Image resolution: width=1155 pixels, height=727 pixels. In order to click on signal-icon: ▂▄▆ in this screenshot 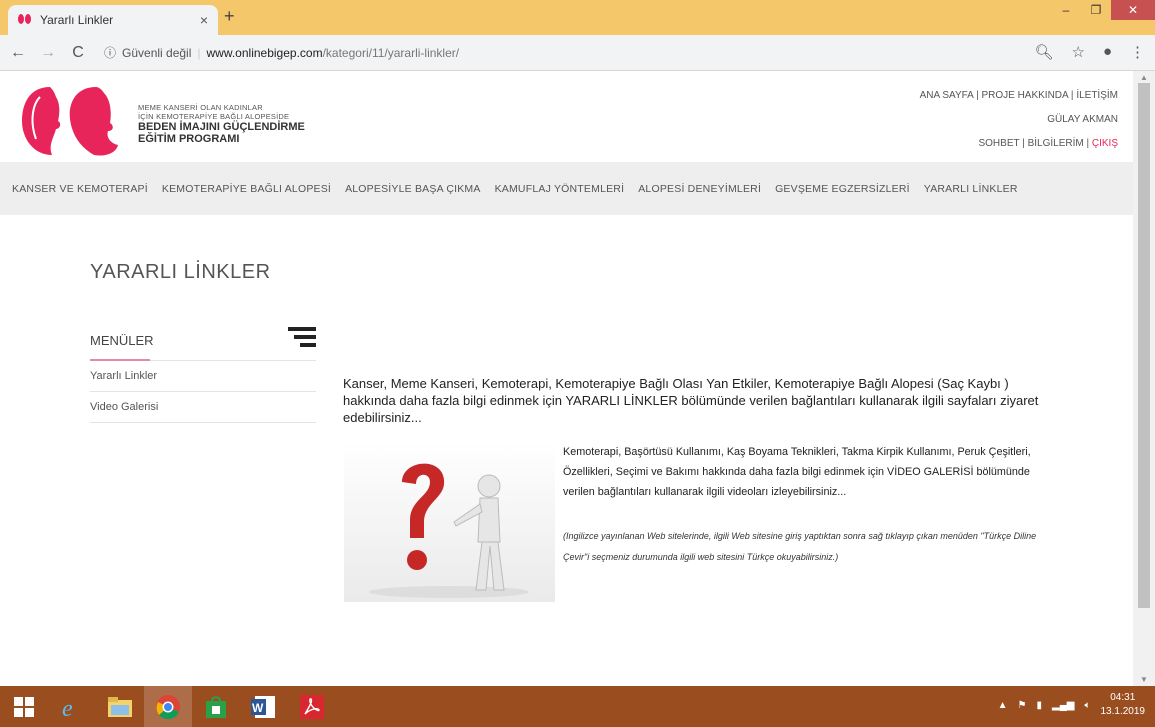, I will do `click(1063, 705)`.